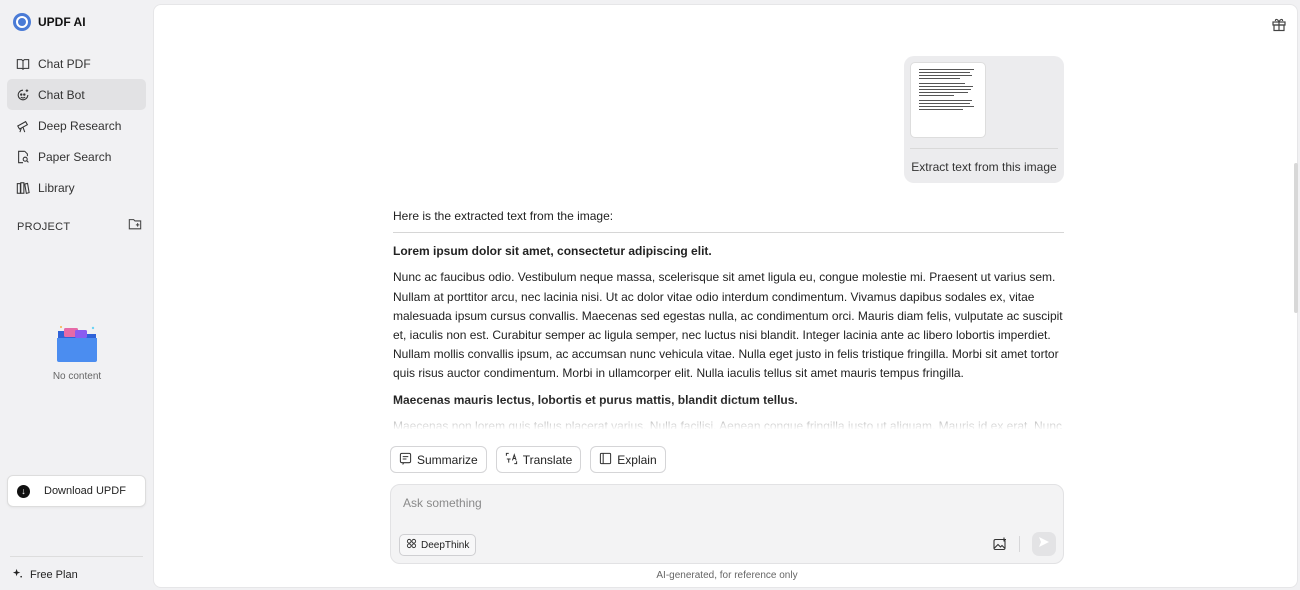 Image resolution: width=1300 pixels, height=590 pixels. Describe the element at coordinates (411, 545) in the screenshot. I see `deepthink-icon` at that location.